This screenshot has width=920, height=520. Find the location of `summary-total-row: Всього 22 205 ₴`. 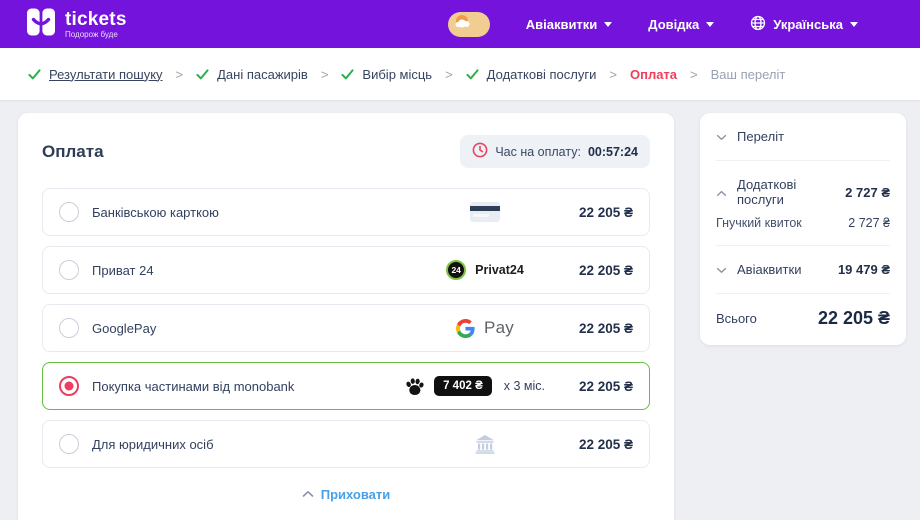

summary-total-row: Всього 22 205 ₴ is located at coordinates (803, 319).